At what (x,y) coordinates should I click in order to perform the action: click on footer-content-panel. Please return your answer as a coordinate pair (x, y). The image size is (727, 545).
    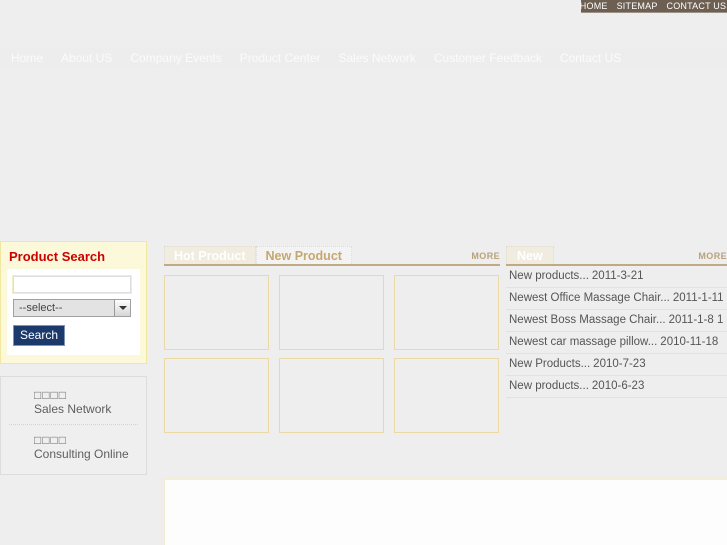
    Looking at the image, I should click on (445, 511).